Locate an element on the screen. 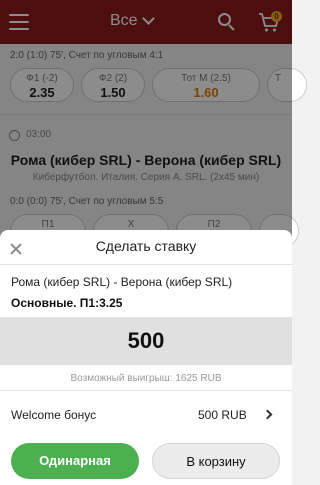 The image size is (320, 485). add-to-cart-button: В корзину is located at coordinates (216, 461).